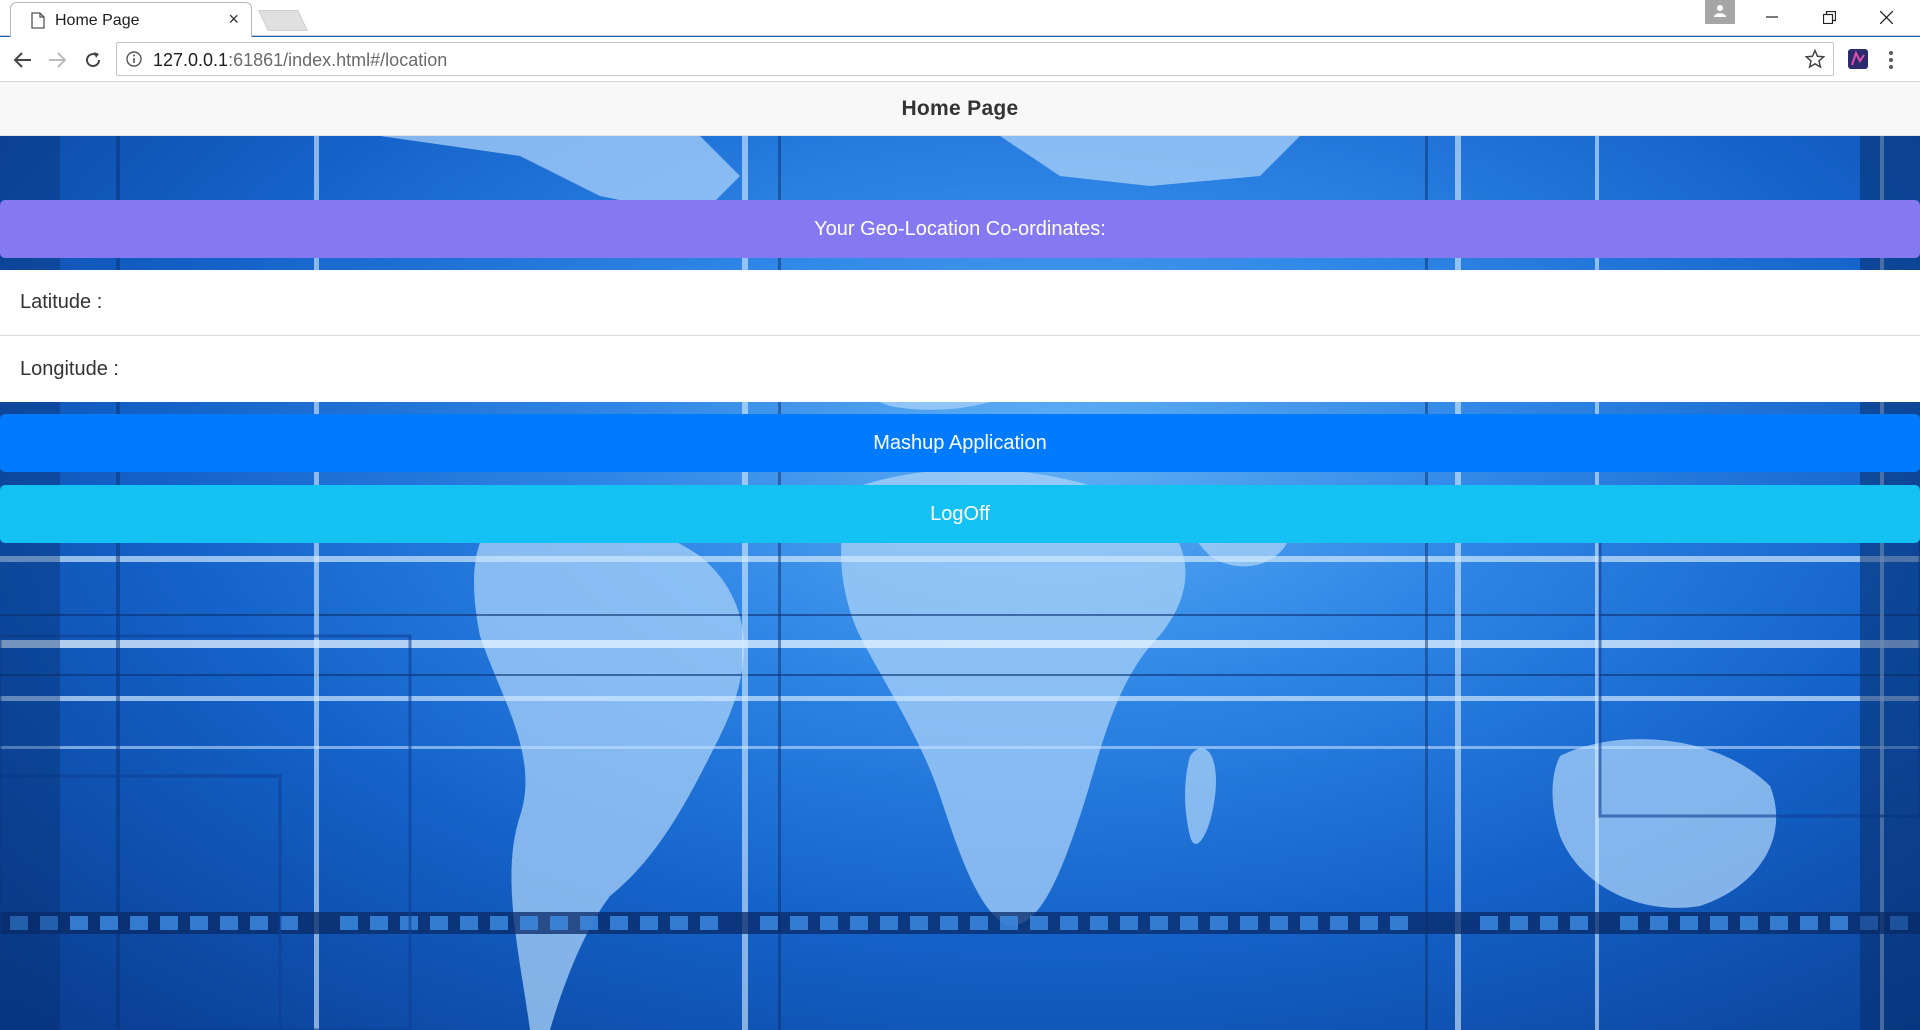 This screenshot has width=1920, height=1030. Describe the element at coordinates (97, 20) in the screenshot. I see `tab-title: Home Page` at that location.